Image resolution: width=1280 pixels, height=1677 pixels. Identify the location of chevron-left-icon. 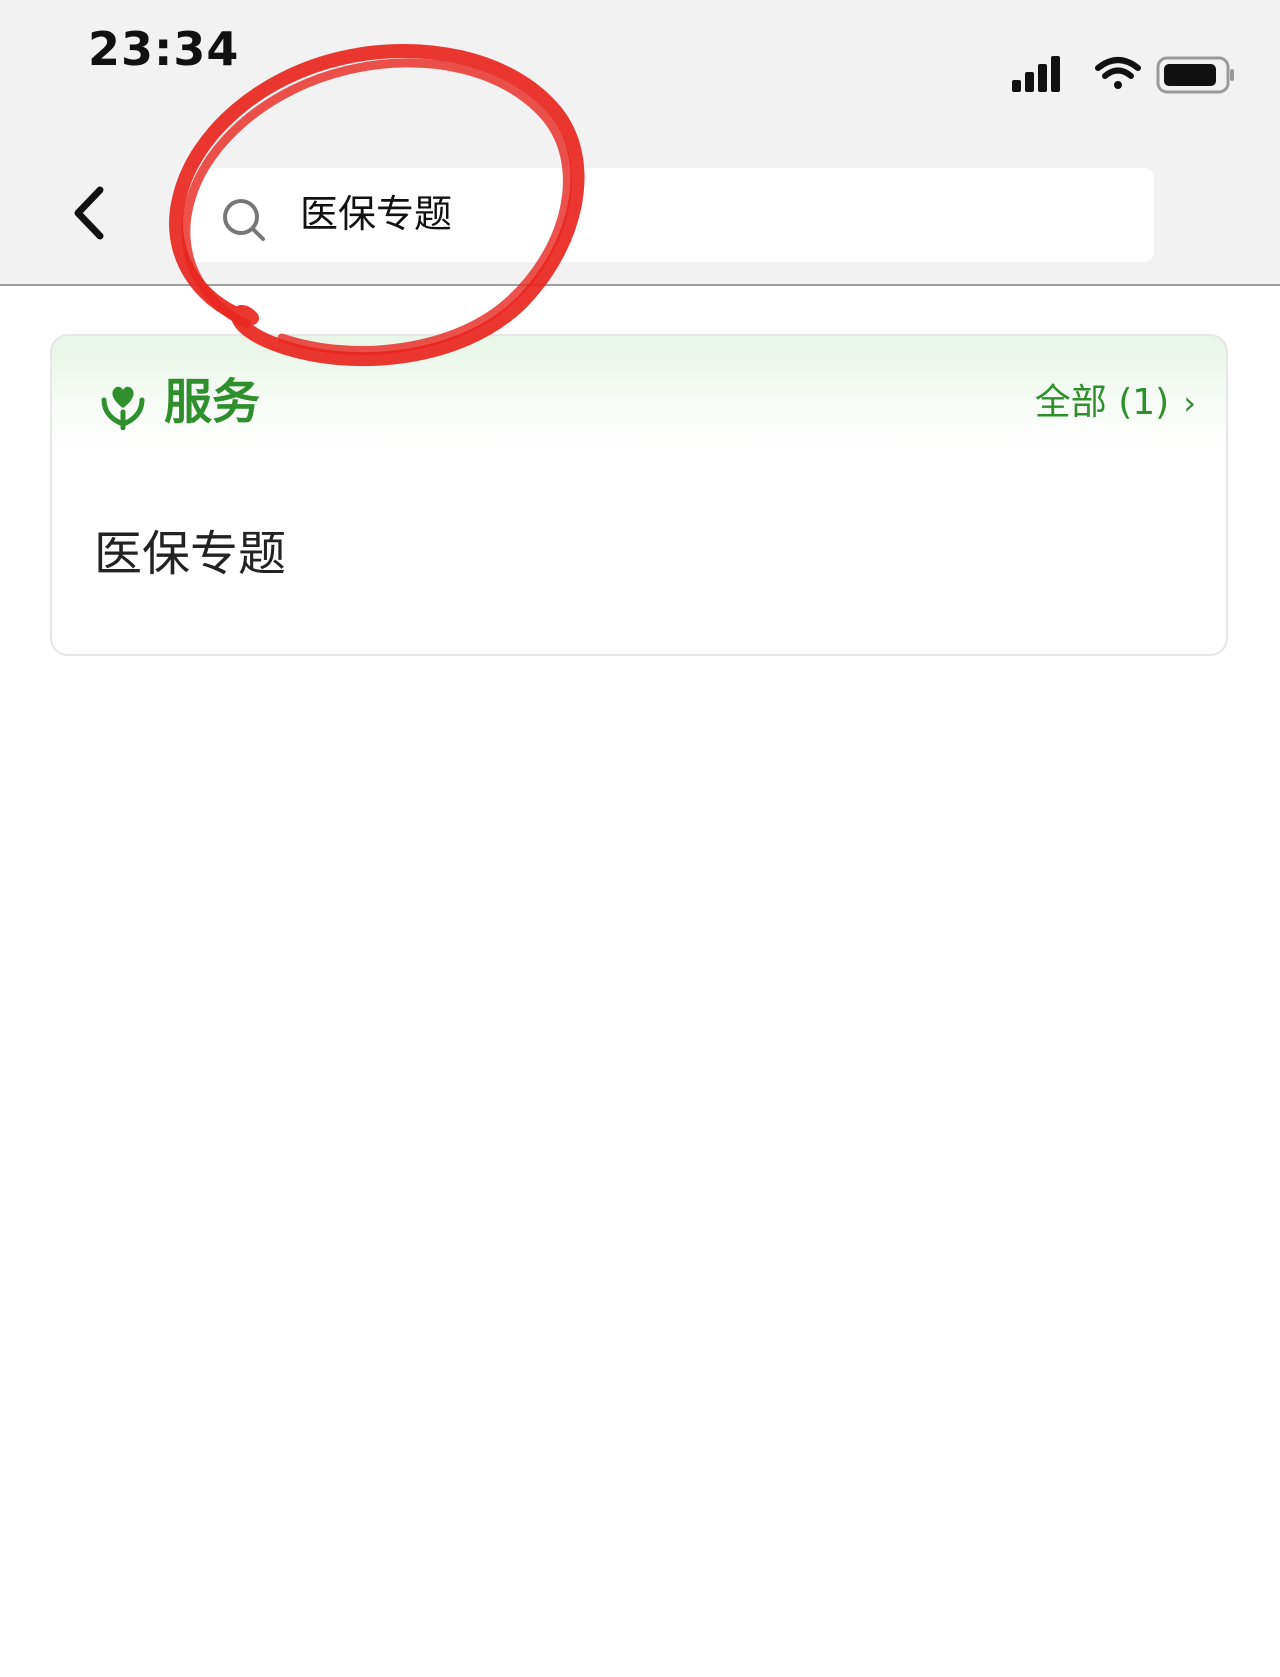
(89, 213).